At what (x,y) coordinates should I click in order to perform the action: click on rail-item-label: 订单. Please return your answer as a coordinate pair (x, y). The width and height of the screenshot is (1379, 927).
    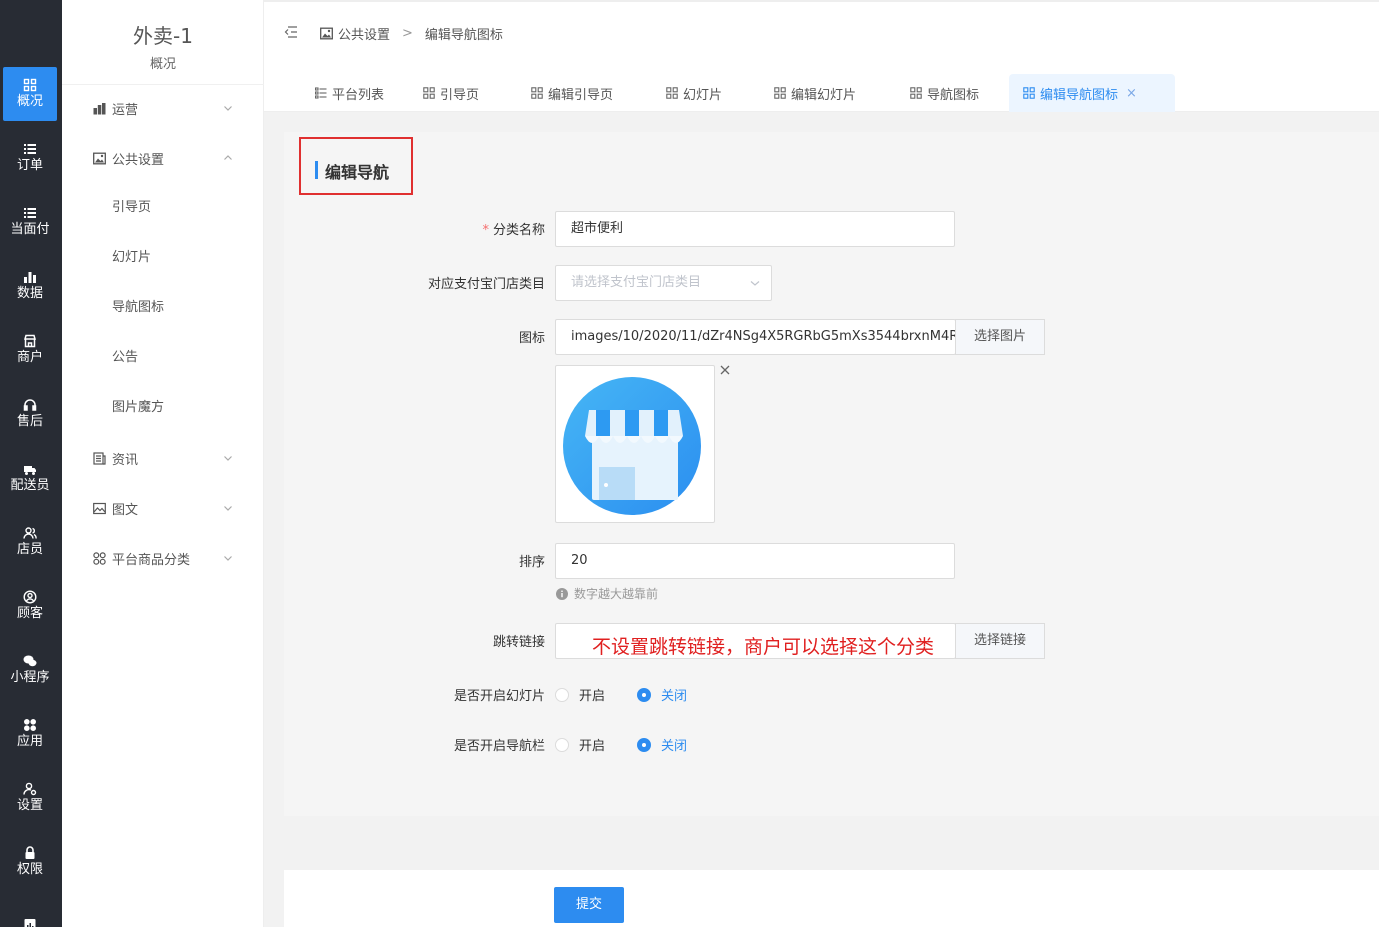
    Looking at the image, I should click on (29, 165).